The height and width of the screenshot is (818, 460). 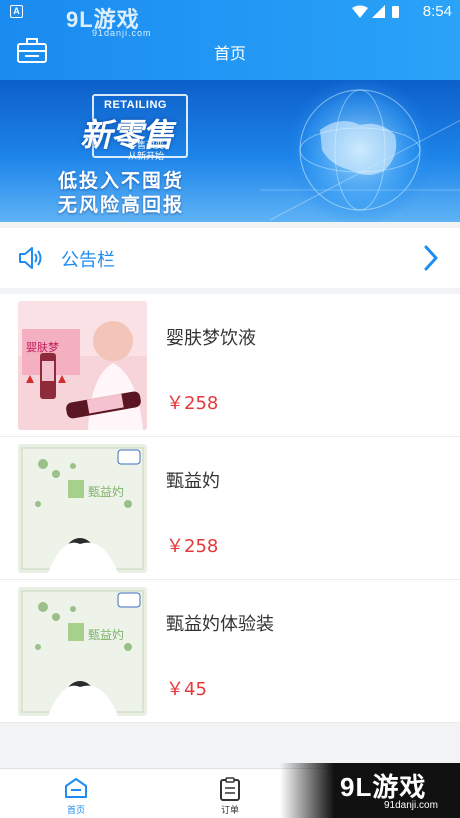 What do you see at coordinates (229, 811) in the screenshot?
I see `tab-label: 订单` at bounding box center [229, 811].